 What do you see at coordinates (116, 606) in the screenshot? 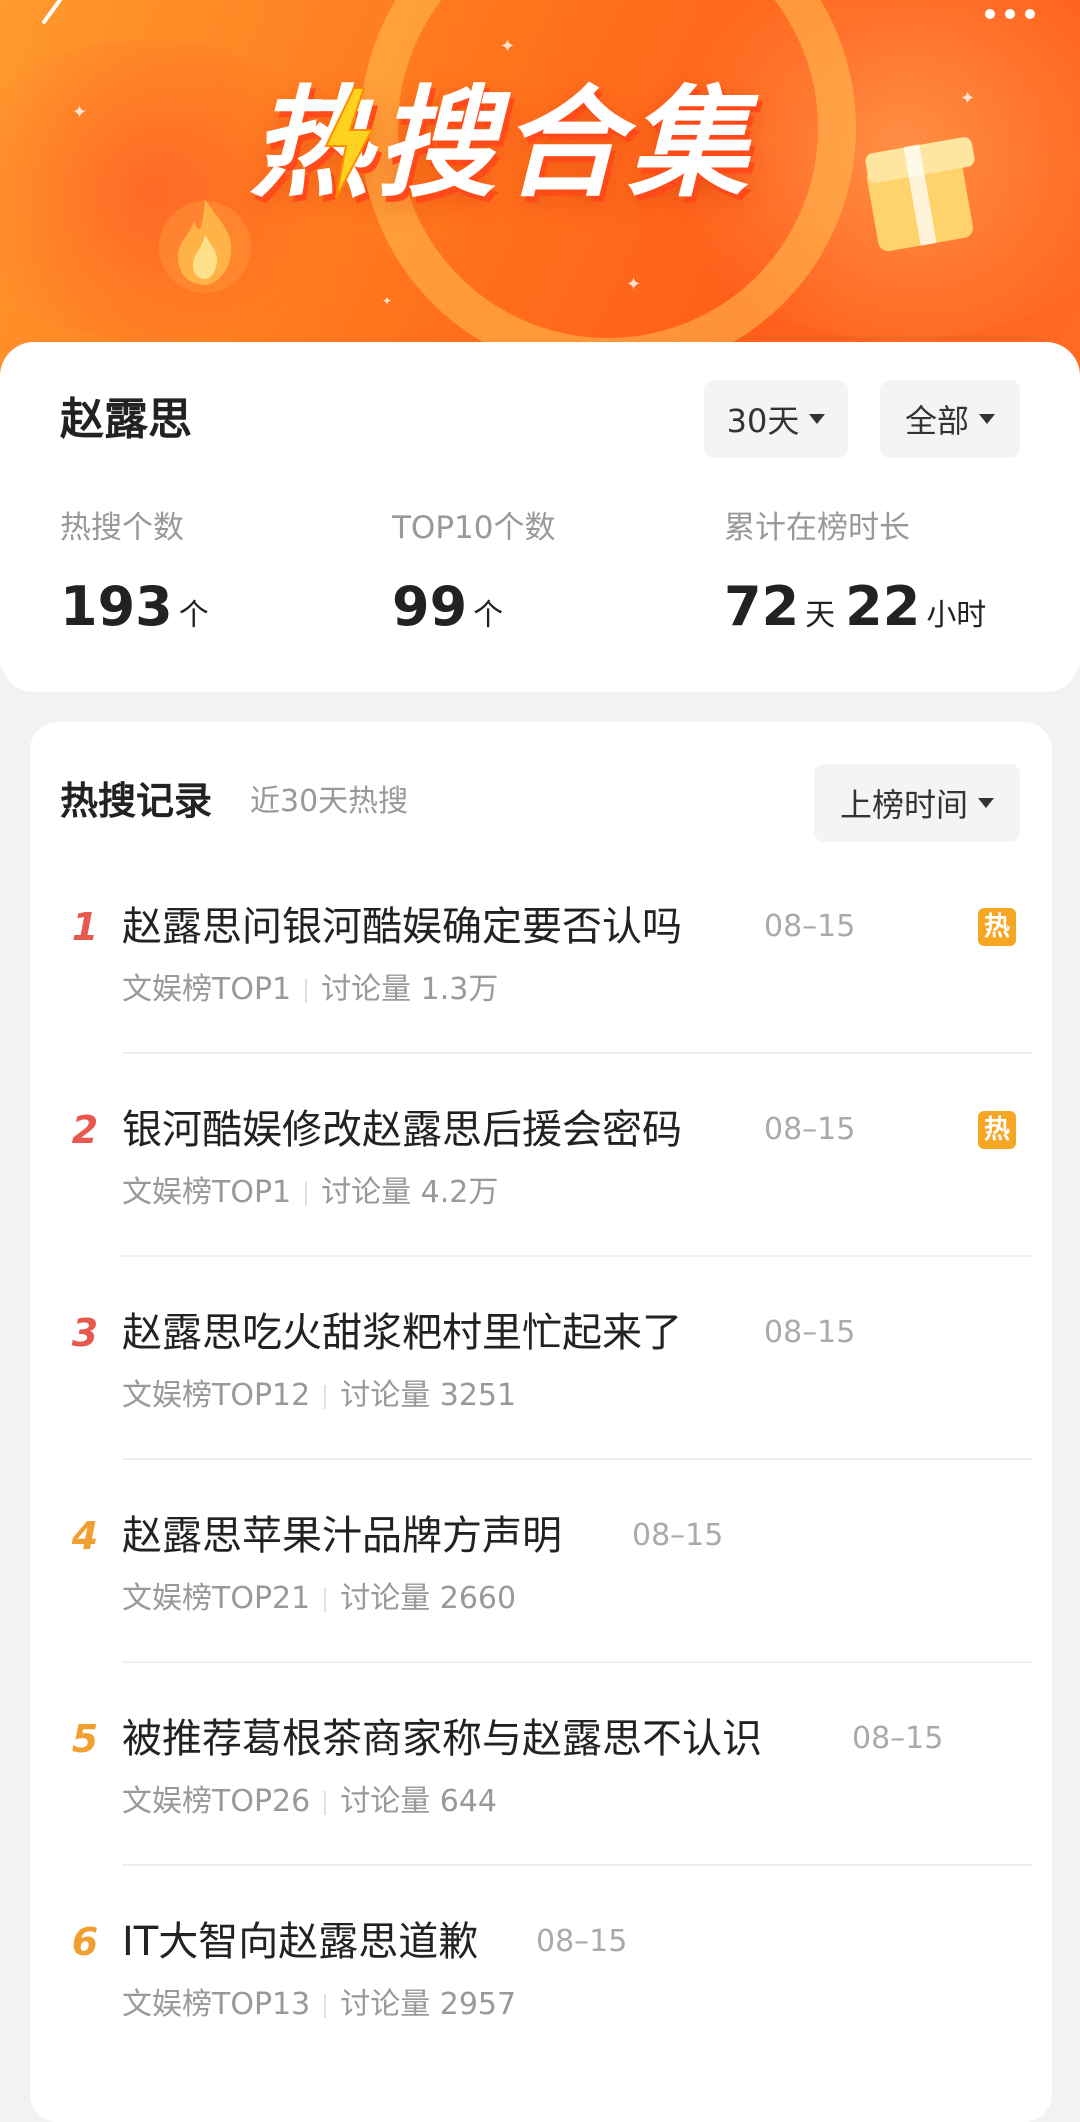
I see `stat-value: 193` at bounding box center [116, 606].